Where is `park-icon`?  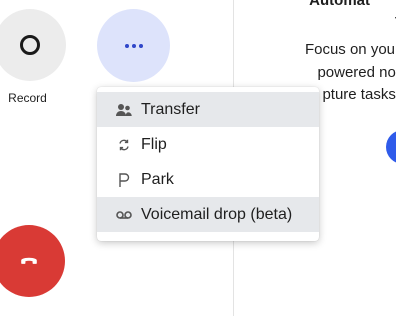
park-icon is located at coordinates (124, 180).